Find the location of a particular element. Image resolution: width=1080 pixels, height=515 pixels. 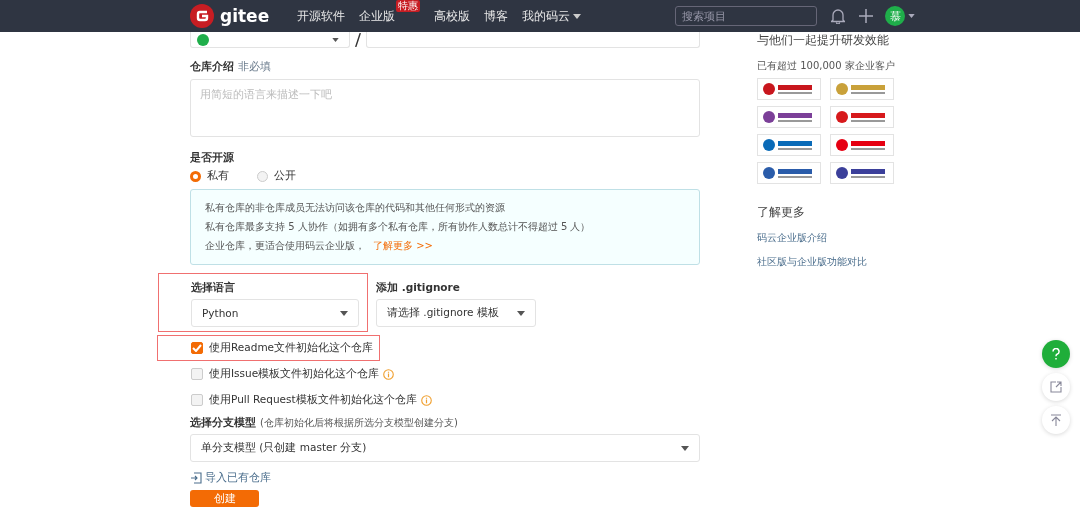

nav-link: 高校版 is located at coordinates (452, 16).